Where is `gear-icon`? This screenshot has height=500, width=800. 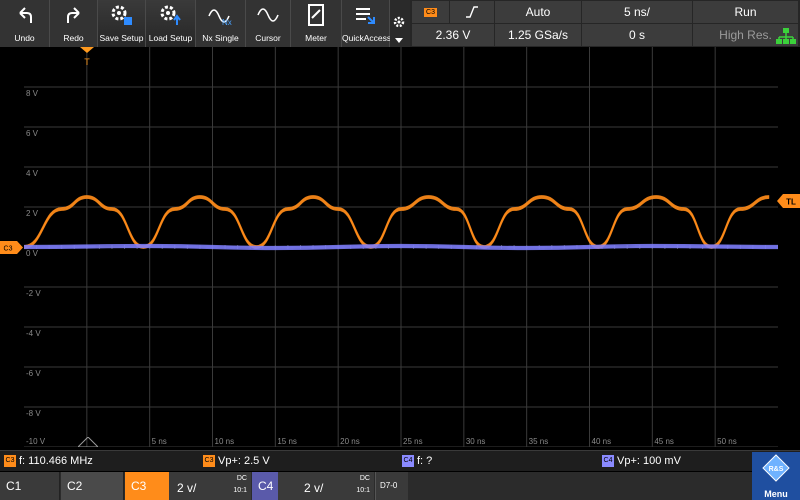
gear-icon is located at coordinates (399, 22).